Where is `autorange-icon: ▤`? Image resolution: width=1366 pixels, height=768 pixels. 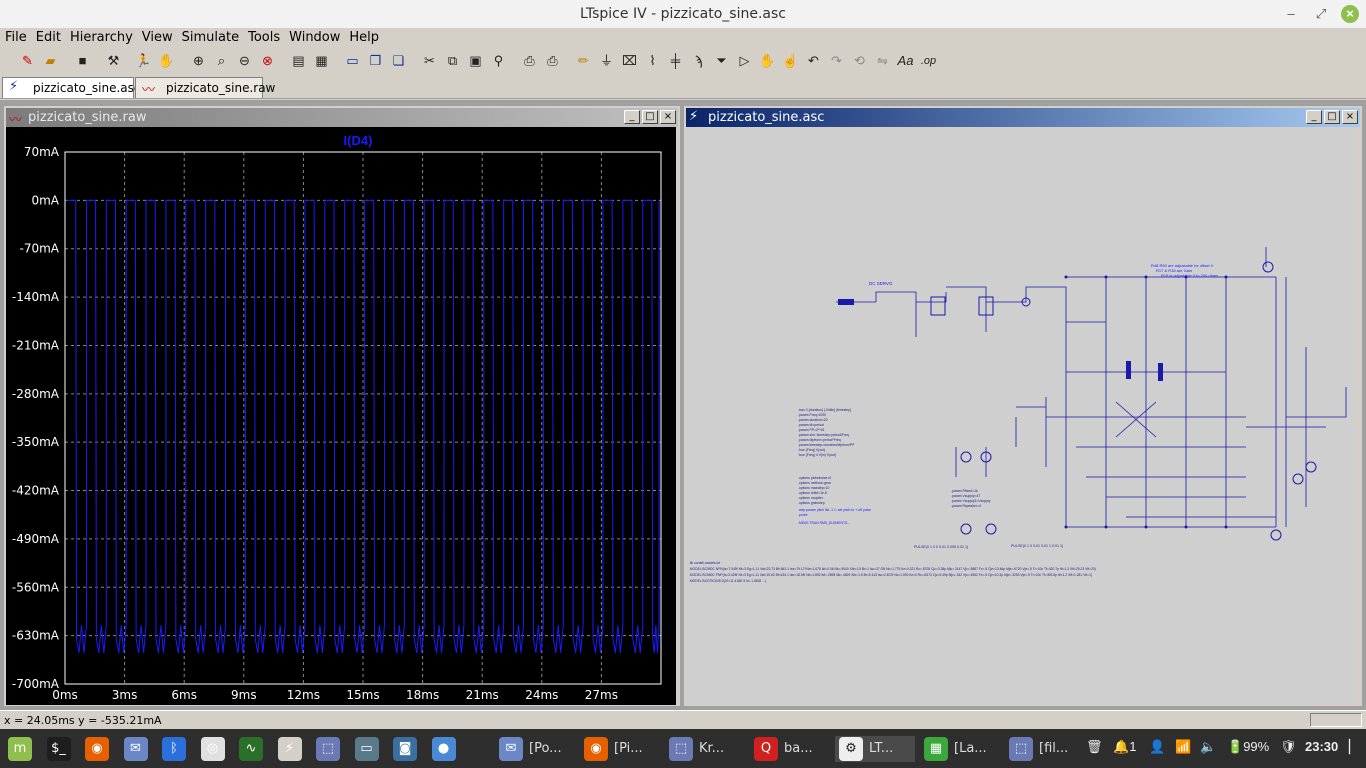 autorange-icon: ▤ is located at coordinates (298, 61).